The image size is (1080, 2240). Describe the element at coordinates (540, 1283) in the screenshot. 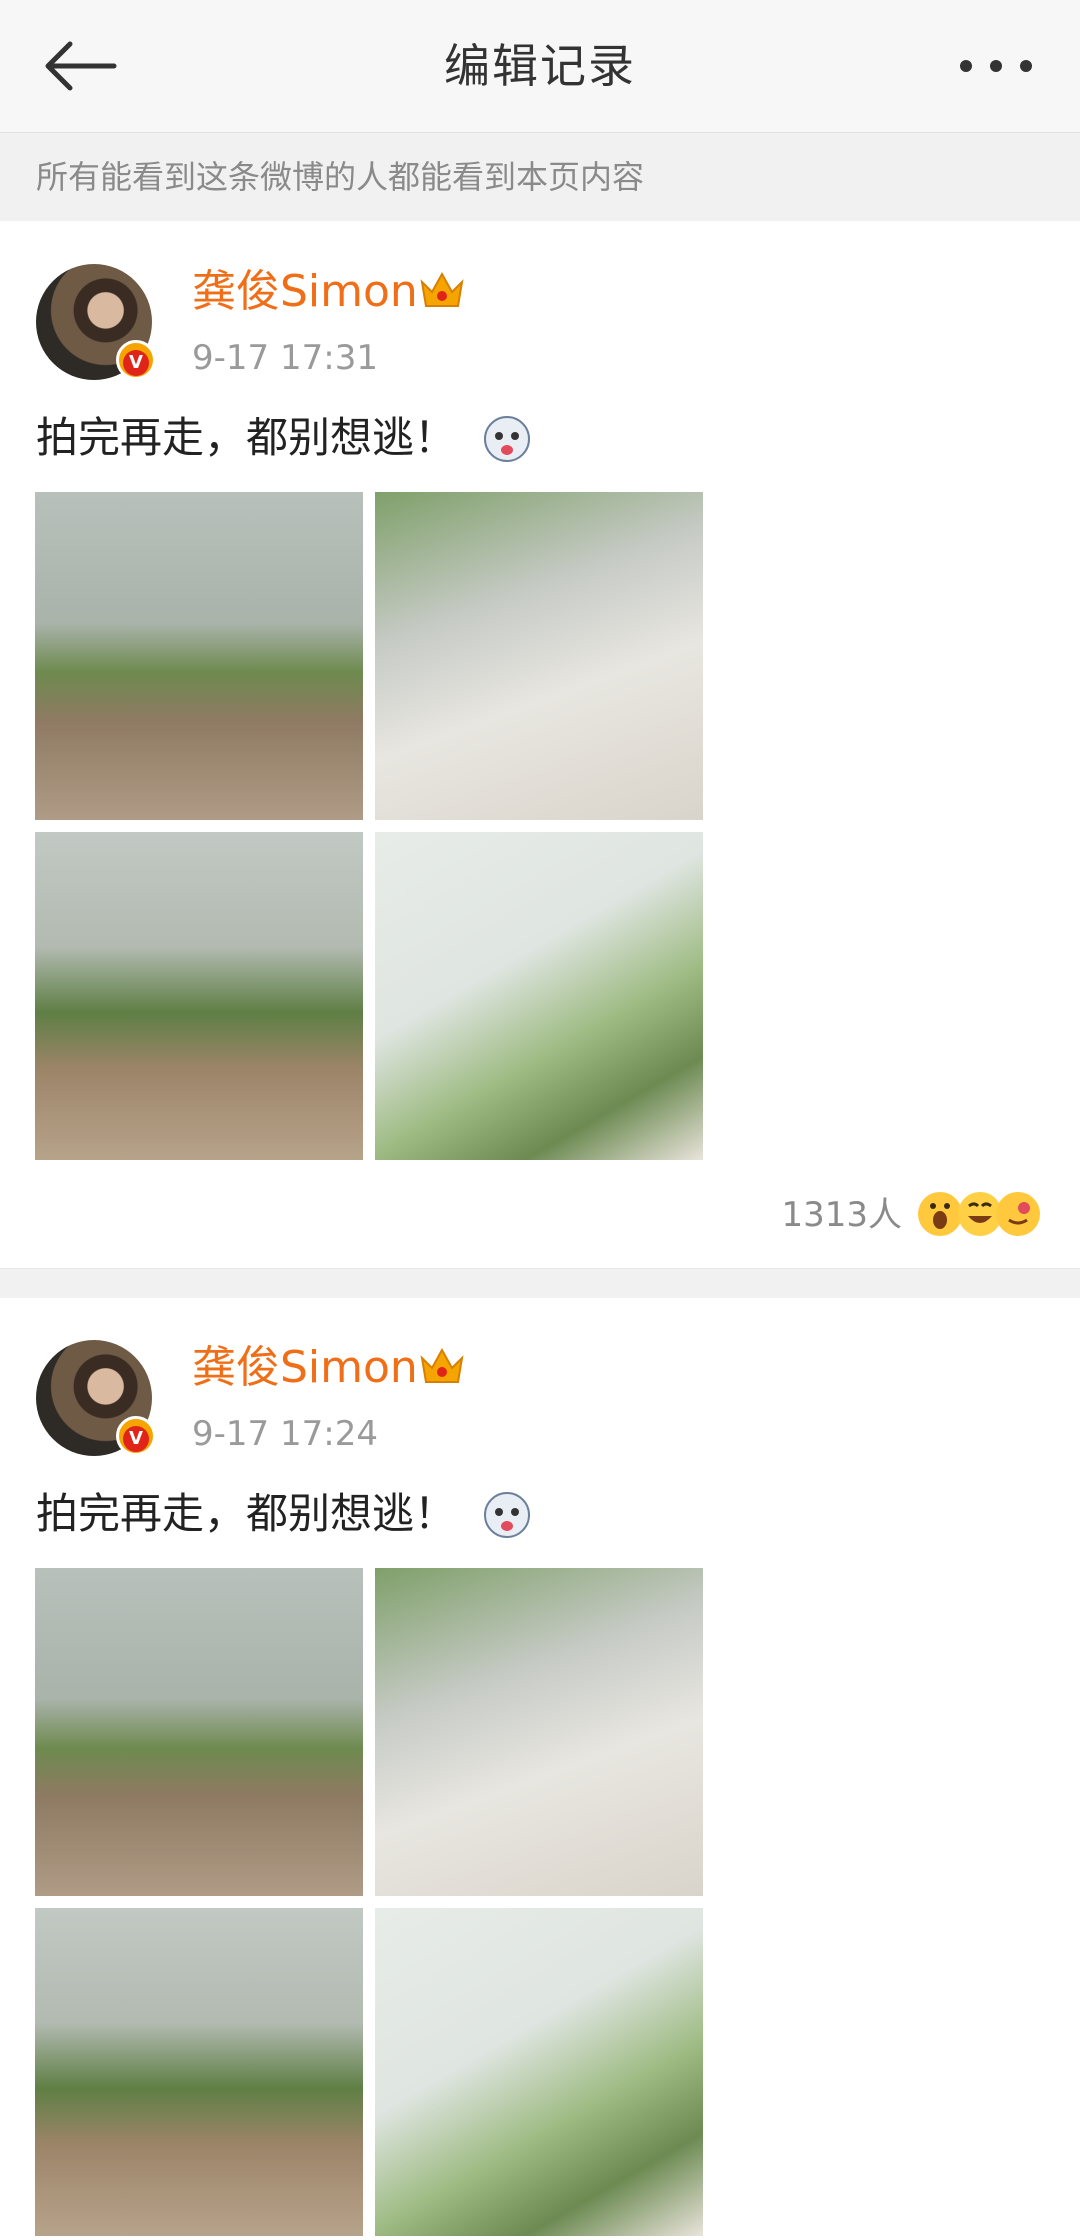

I see `post-divider` at that location.